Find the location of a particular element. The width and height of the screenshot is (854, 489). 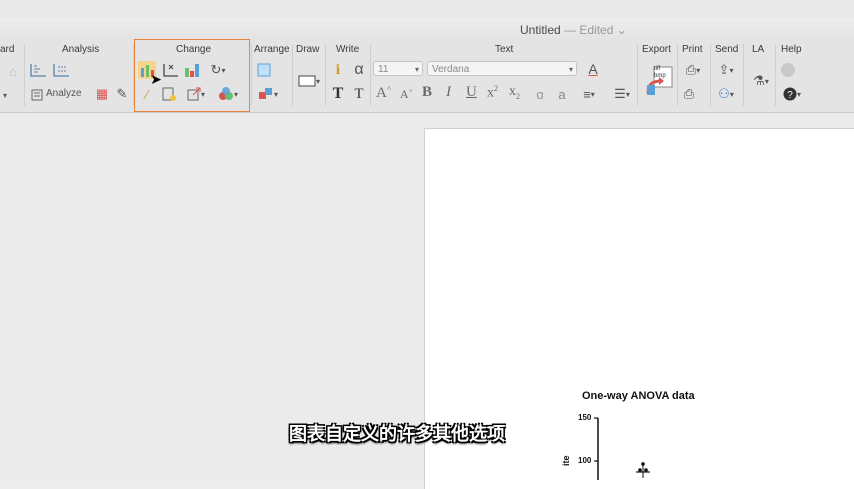

help-icon: ? ▾ is located at coordinates (792, 94).